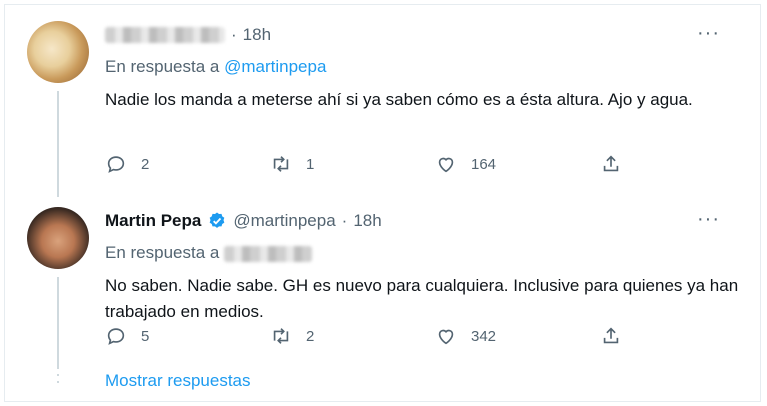  Describe the element at coordinates (422, 254) in the screenshot. I see `reply-context: En respuesta a` at that location.